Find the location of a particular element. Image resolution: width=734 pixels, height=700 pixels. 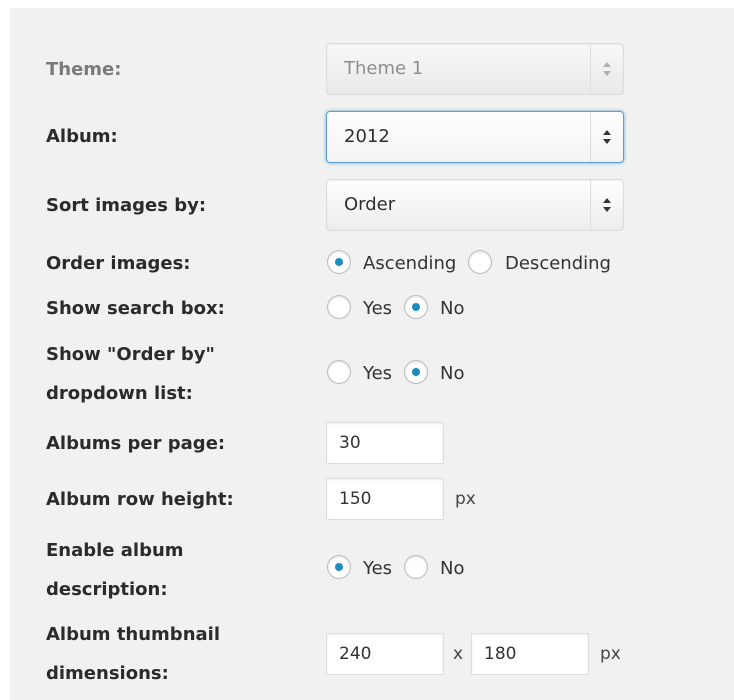

album-description-no-label: No is located at coordinates (452, 569).